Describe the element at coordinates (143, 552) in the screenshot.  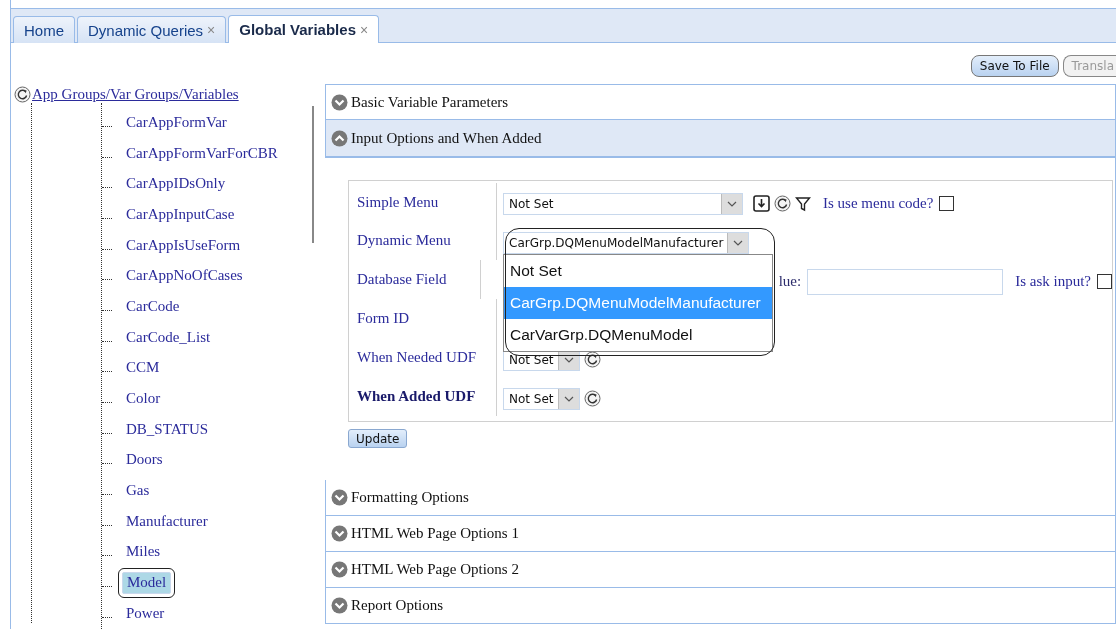
I see `tree-item: Miles` at that location.